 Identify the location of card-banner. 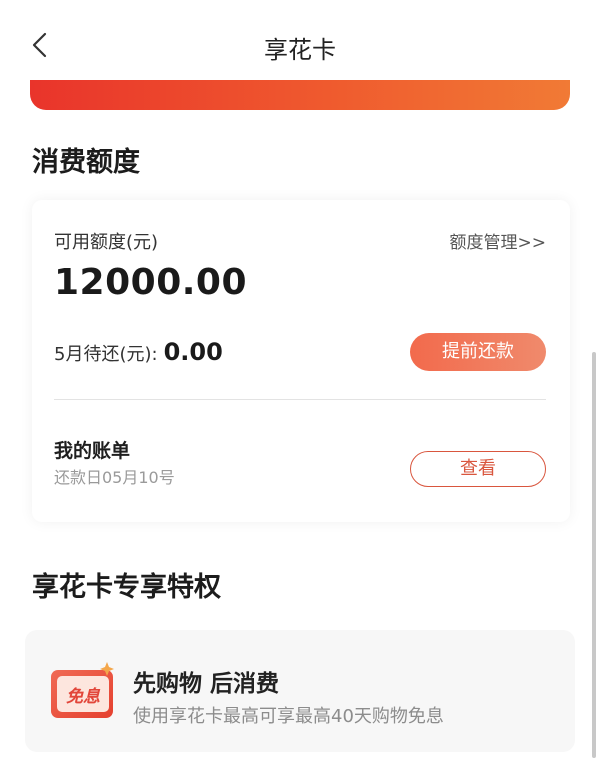
(300, 95).